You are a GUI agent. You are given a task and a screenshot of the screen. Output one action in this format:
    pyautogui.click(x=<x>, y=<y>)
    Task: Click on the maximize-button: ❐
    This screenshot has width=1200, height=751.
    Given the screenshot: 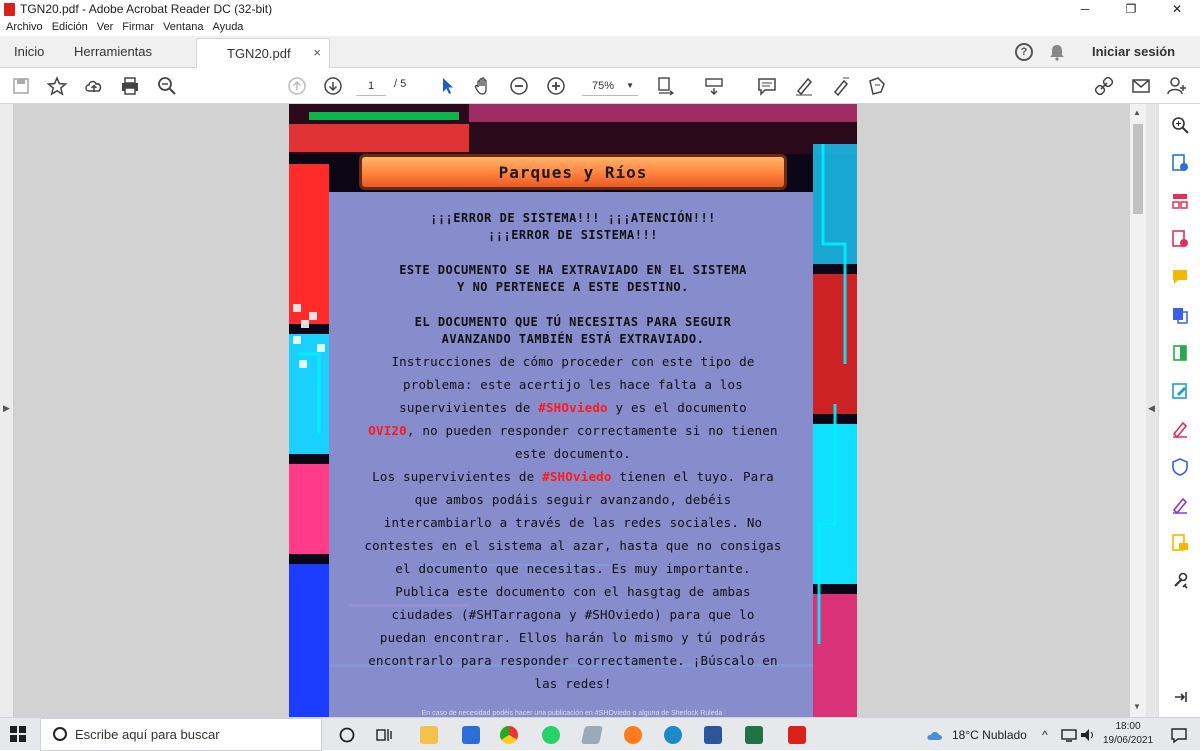 What is the action you would take?
    pyautogui.click(x=1131, y=9)
    